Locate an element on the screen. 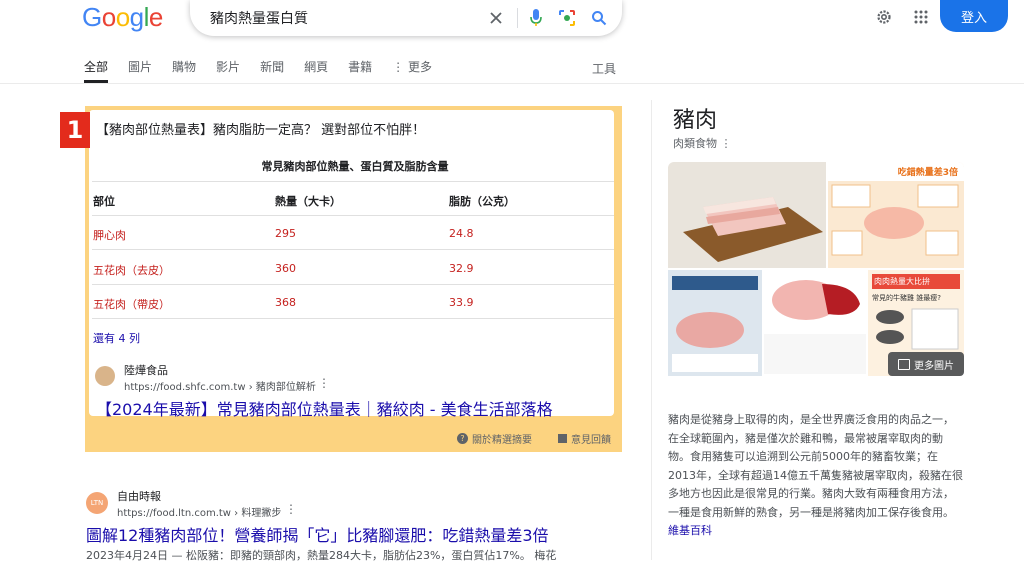  logo-letter: G is located at coordinates (92, 17).